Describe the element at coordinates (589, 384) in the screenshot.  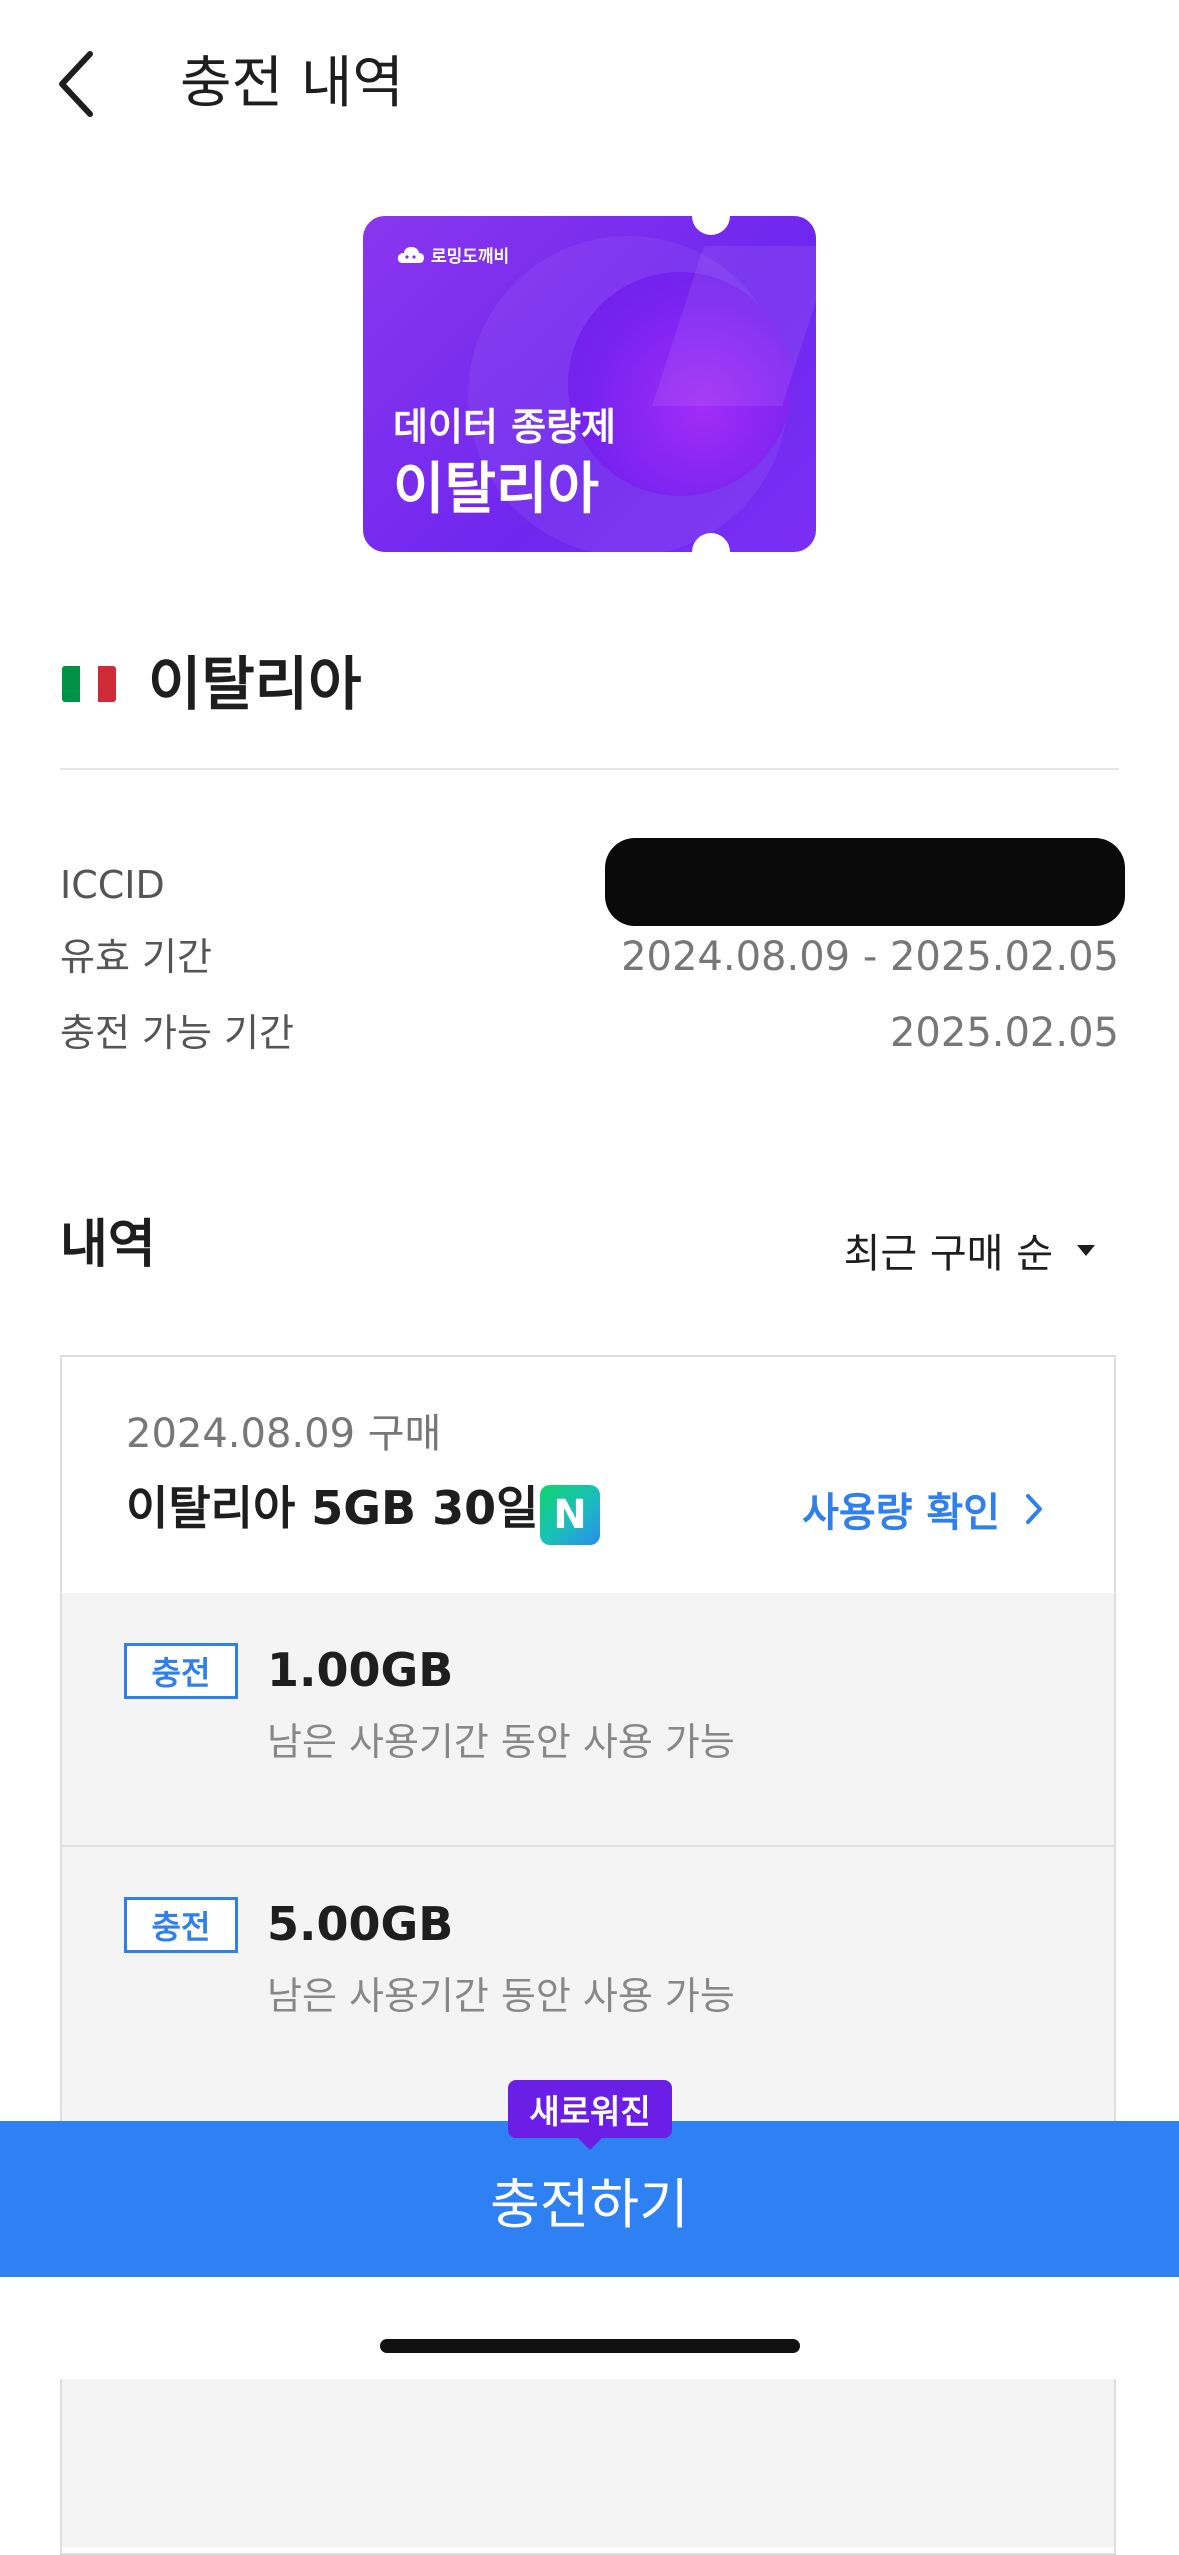
I see `esim-card: 로밍도깨비 데이터 종량제 이탈리아` at that location.